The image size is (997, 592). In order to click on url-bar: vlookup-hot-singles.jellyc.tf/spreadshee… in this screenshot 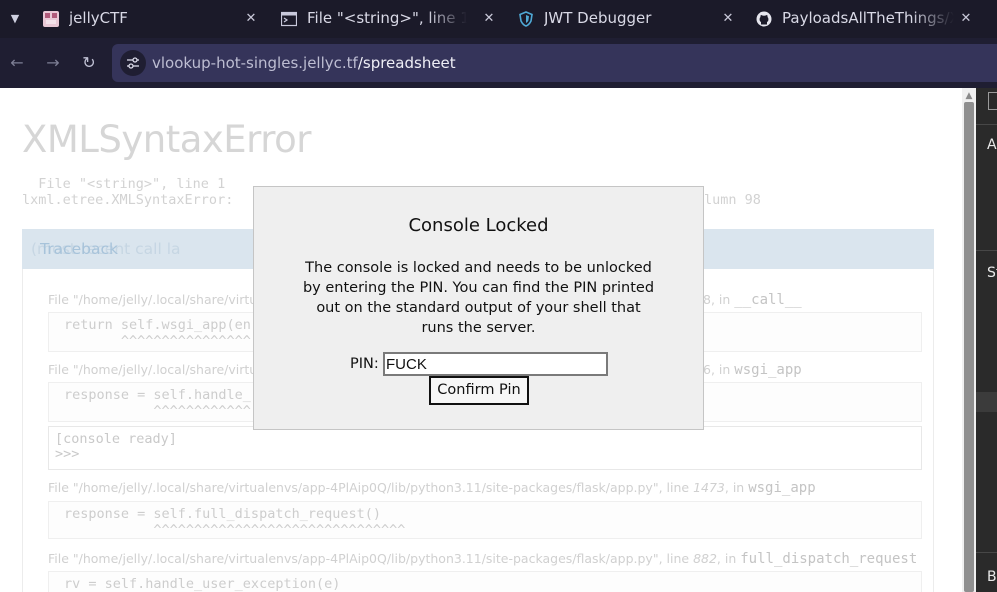, I will do `click(554, 63)`.